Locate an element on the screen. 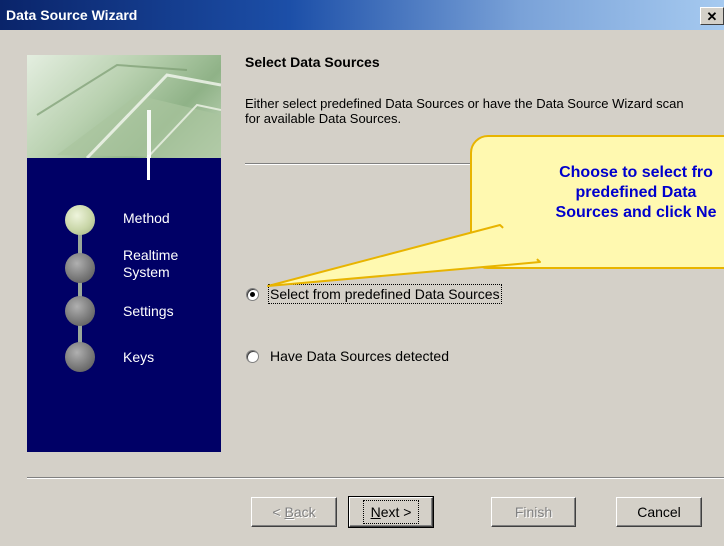 This screenshot has height=546, width=724. radio-option-detected: Have Data Sources detected is located at coordinates (347, 356).